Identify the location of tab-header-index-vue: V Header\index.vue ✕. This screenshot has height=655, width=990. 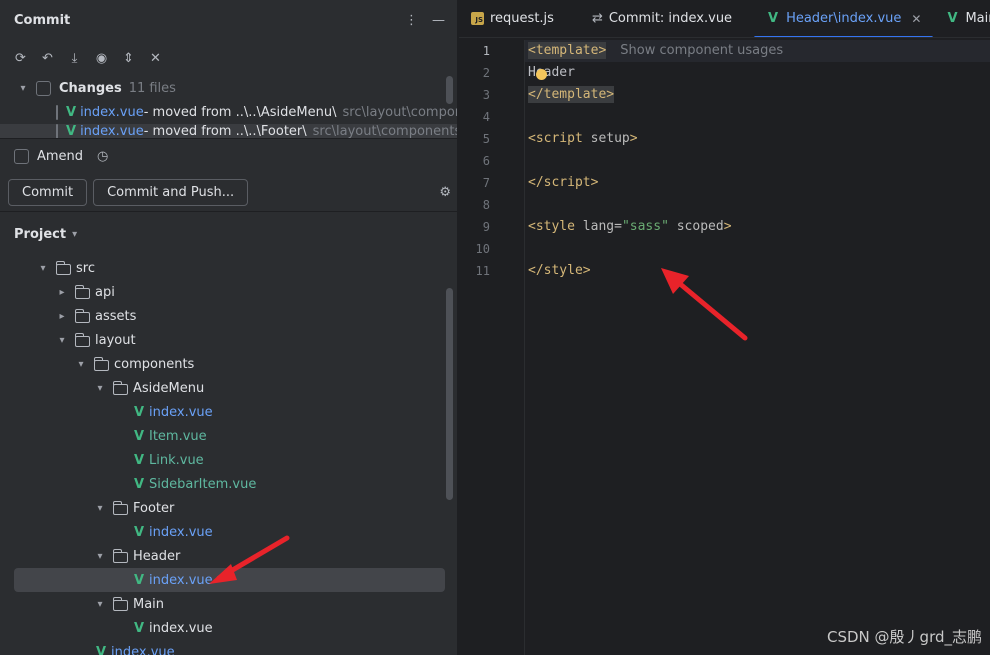
(844, 18).